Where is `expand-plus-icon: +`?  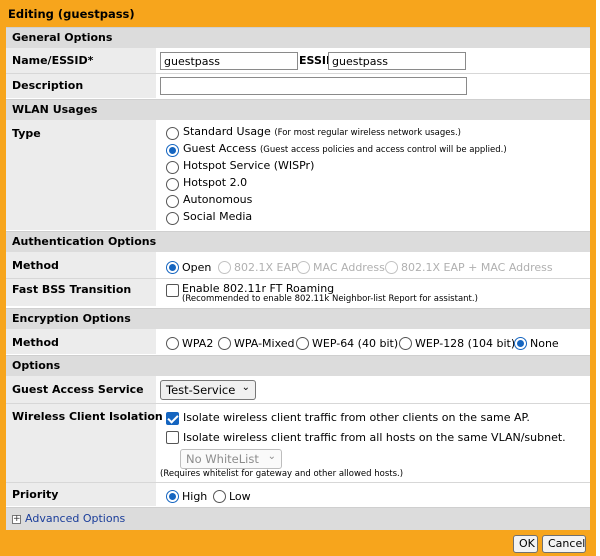 expand-plus-icon: + is located at coordinates (16, 519).